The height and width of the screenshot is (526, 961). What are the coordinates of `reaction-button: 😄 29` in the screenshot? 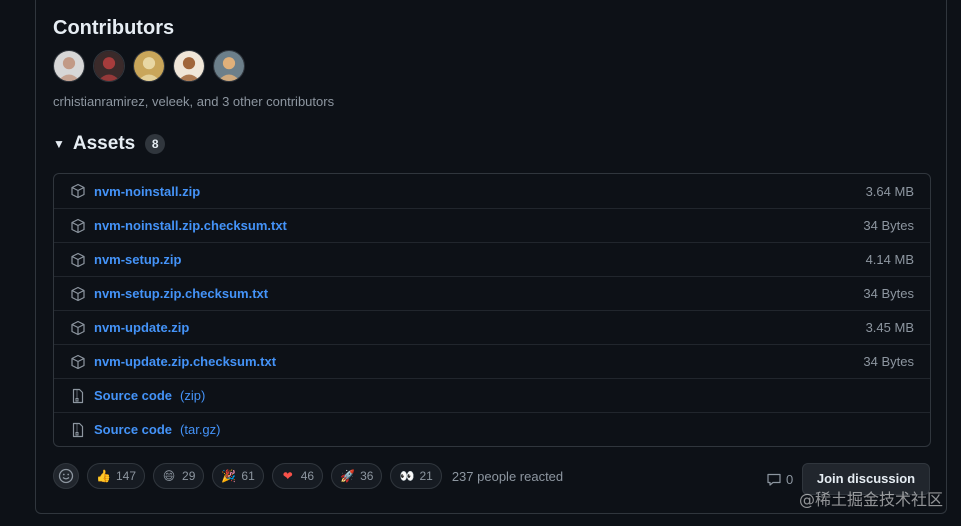 It's located at (179, 476).